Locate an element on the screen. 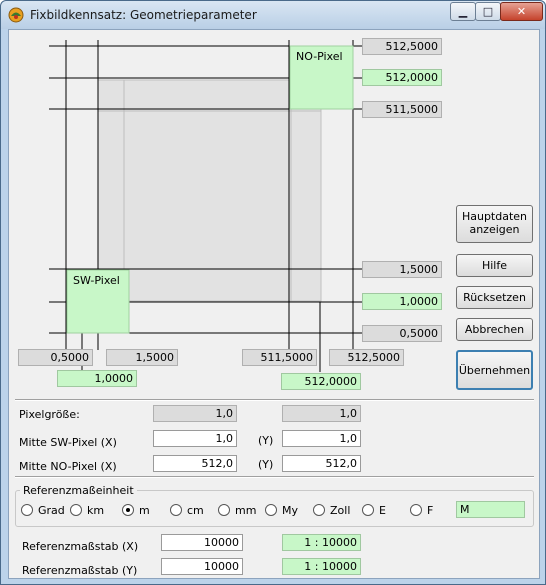 This screenshot has height=585, width=546. x-right-field: 512,5000 is located at coordinates (366, 357).